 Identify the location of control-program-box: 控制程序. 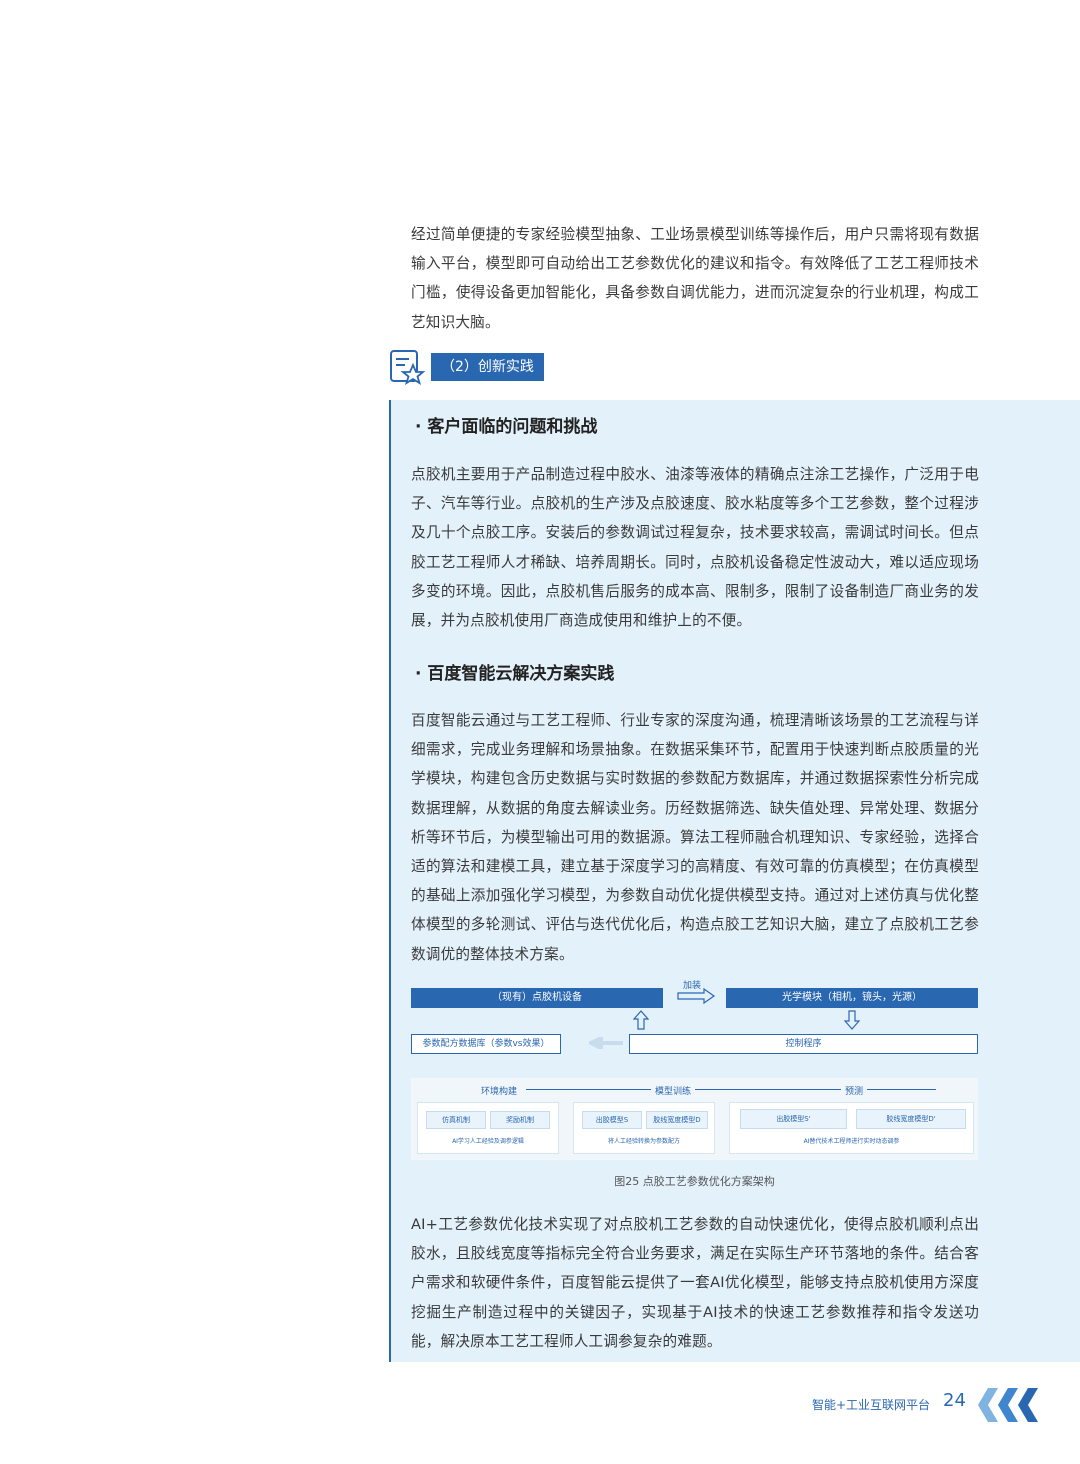
(803, 1044).